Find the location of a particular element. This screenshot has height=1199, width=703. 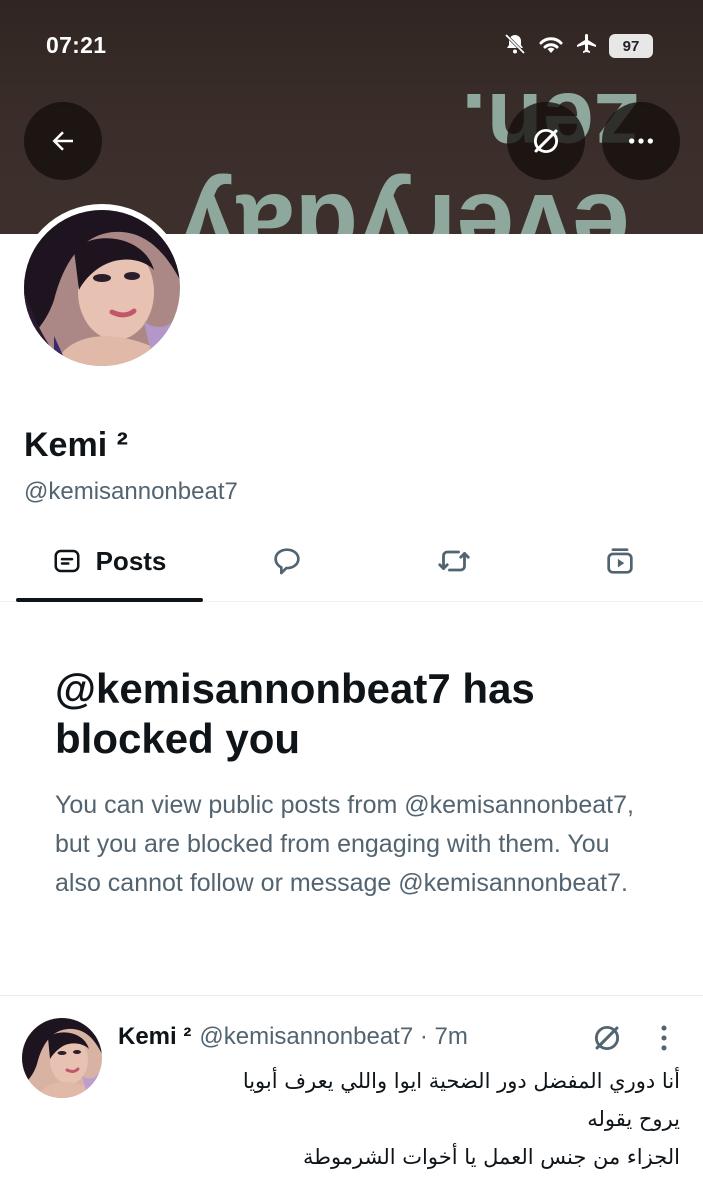

repost-icon is located at coordinates (454, 561).